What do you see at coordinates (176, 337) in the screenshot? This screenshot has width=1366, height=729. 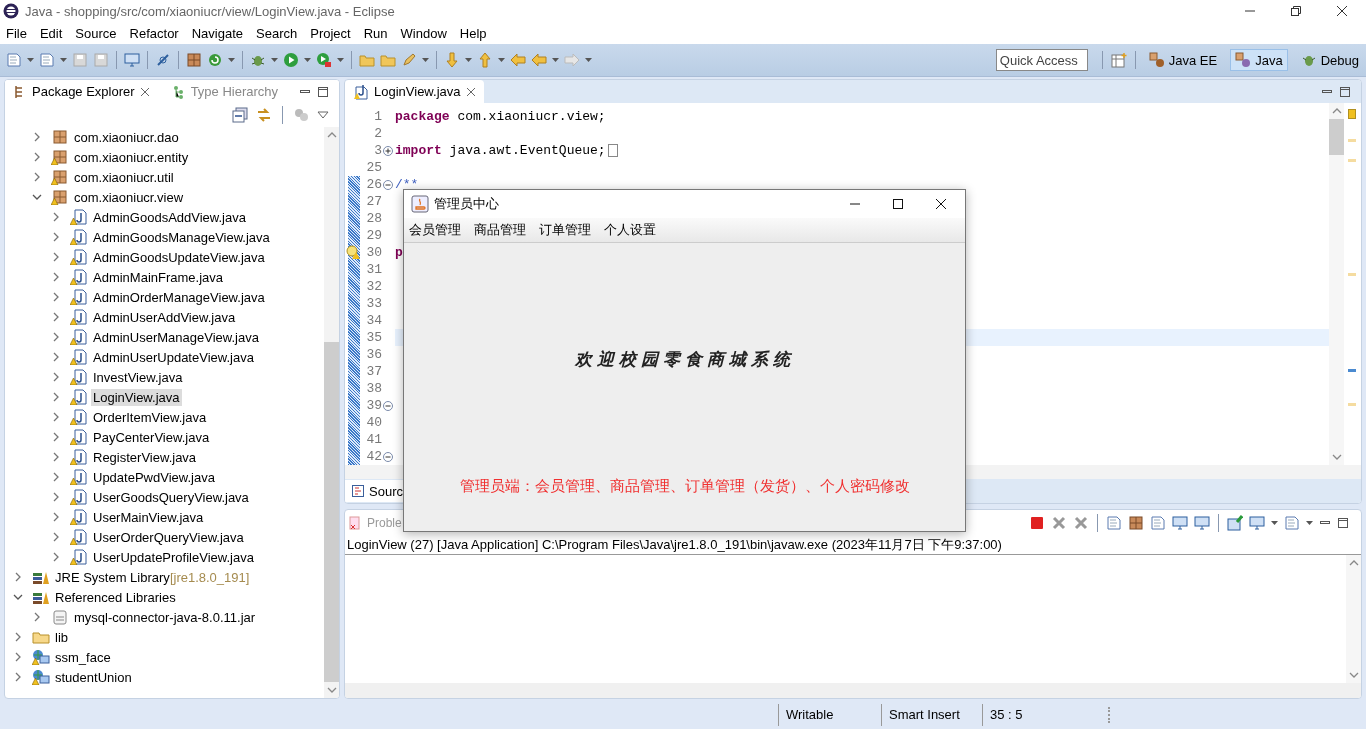 I see `tree-item: AdminUserManageView.java` at bounding box center [176, 337].